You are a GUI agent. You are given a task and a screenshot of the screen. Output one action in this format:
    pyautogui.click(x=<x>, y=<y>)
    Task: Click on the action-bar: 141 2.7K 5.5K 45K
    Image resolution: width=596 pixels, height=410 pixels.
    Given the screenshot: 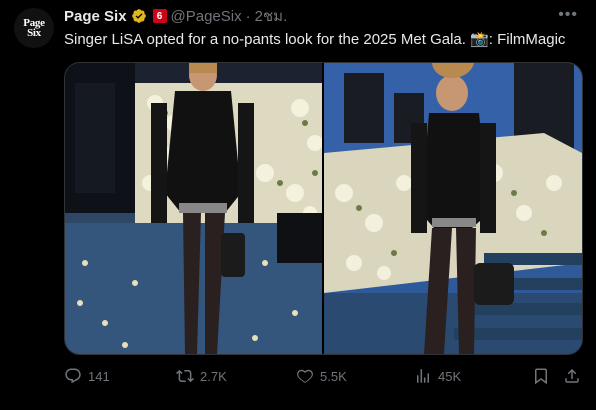 What is the action you would take?
    pyautogui.click(x=322, y=376)
    